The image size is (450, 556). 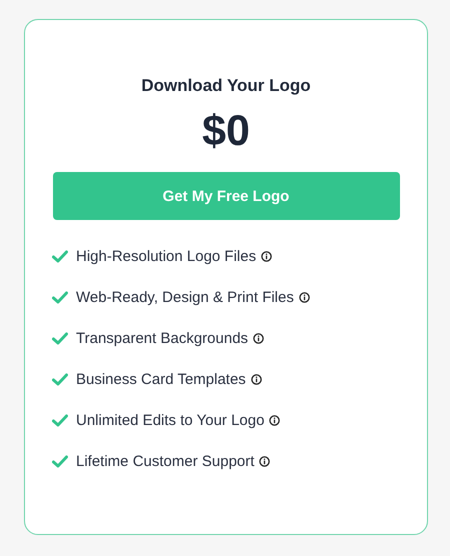 What do you see at coordinates (226, 196) in the screenshot?
I see `get-logo-button: Get My Free Logo` at bounding box center [226, 196].